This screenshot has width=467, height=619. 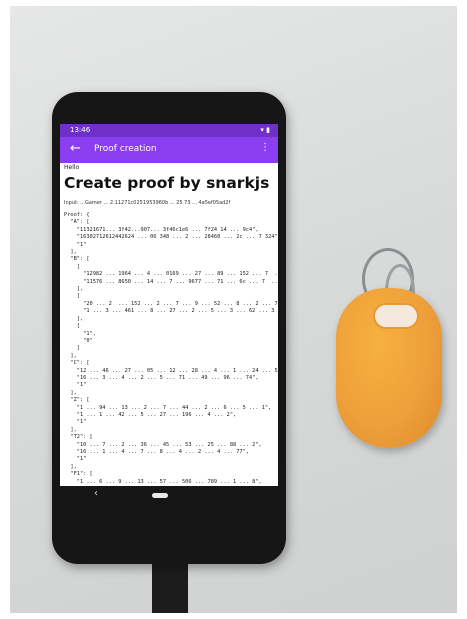 What do you see at coordinates (169, 130) in the screenshot?
I see `status-bar: 13:46 ▾ ▮` at bounding box center [169, 130].